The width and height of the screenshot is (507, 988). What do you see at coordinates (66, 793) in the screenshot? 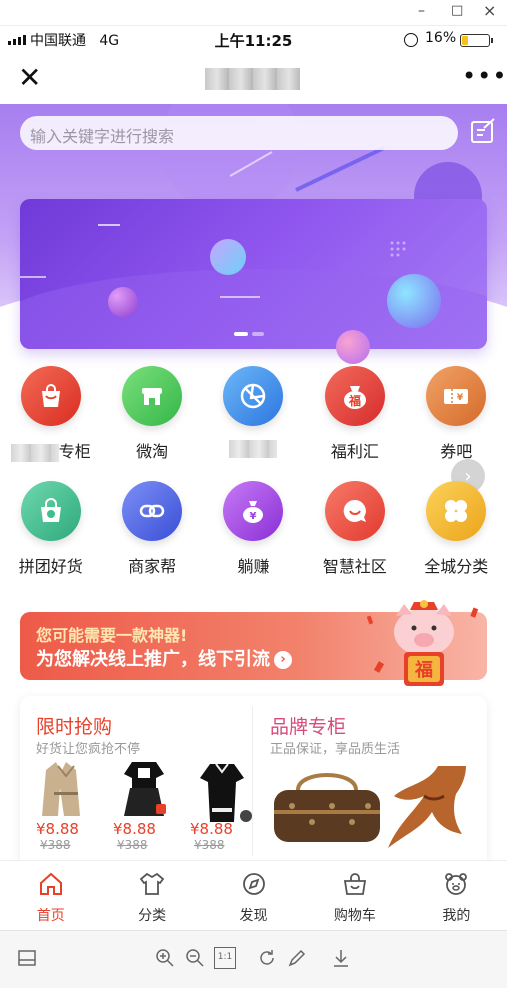
I see `trench-coat-image` at bounding box center [66, 793].